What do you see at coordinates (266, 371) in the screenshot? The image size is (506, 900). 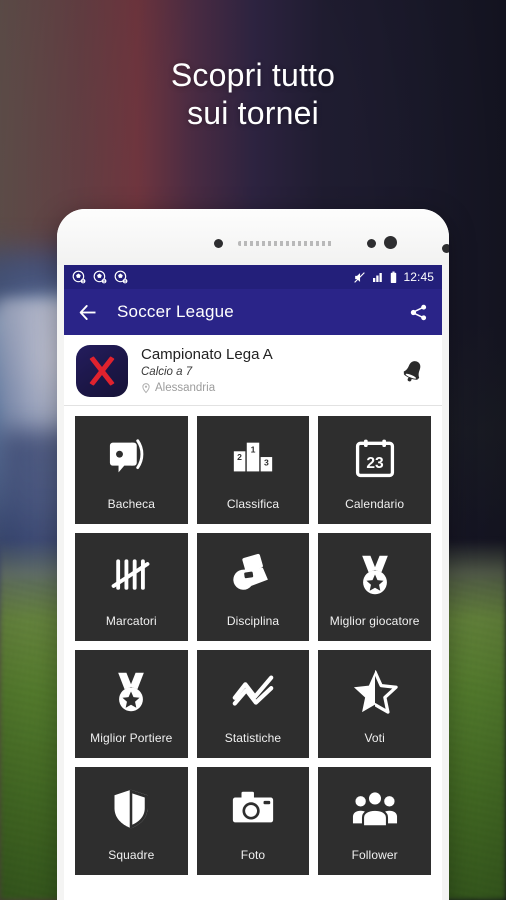 I see `league-info: Campionato Lega A Calcio a 7 Alessandria` at bounding box center [266, 371].